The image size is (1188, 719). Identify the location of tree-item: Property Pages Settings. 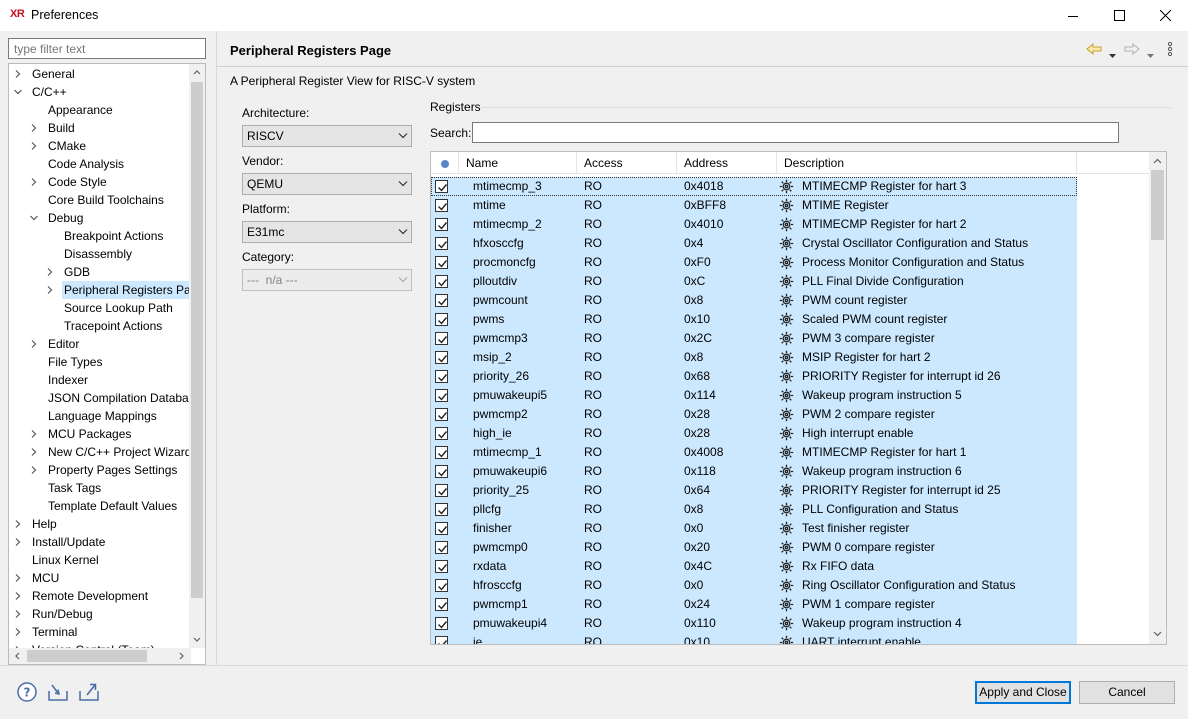
(100, 470).